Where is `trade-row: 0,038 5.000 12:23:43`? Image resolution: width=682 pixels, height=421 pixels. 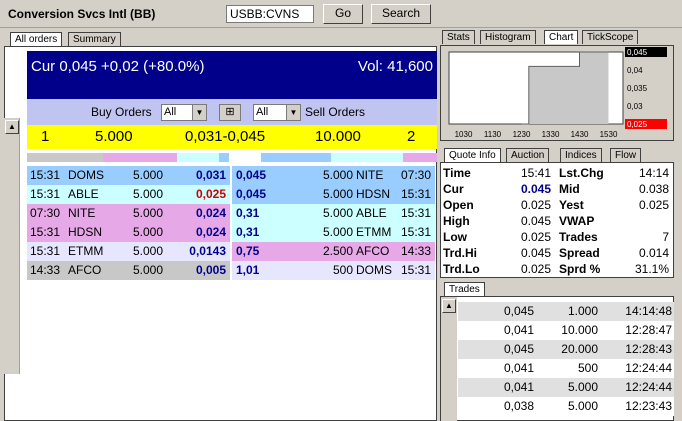 trade-row: 0,038 5.000 12:23:43 is located at coordinates (566, 406).